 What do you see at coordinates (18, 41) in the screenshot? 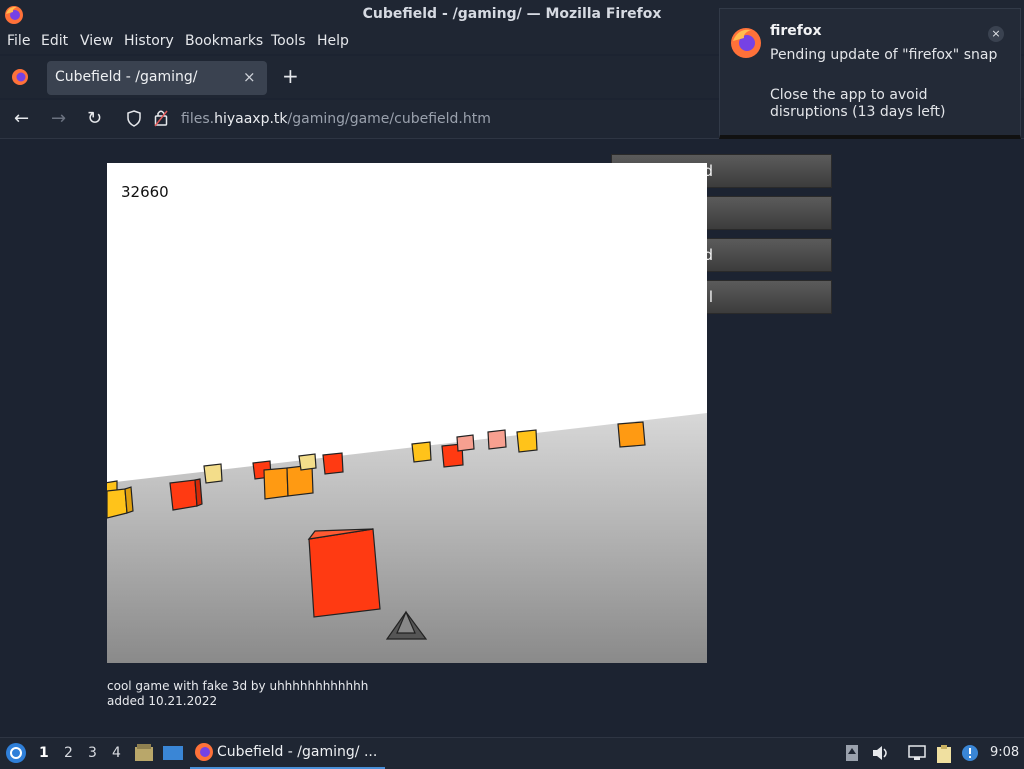
I see `menu-file: File` at bounding box center [18, 41].